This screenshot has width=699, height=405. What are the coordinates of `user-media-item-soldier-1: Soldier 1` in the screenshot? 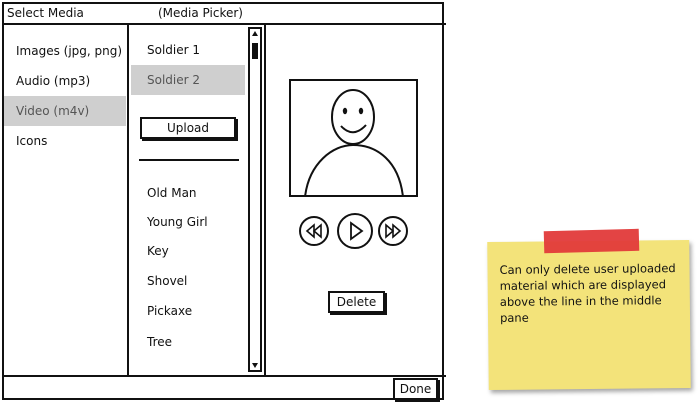 It's located at (188, 50).